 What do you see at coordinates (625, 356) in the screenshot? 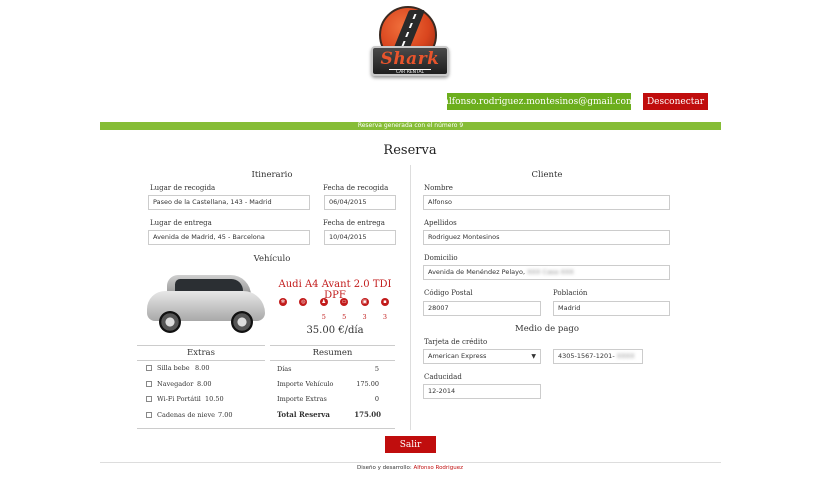
I see `card-number-hidden: XXXX` at bounding box center [625, 356].